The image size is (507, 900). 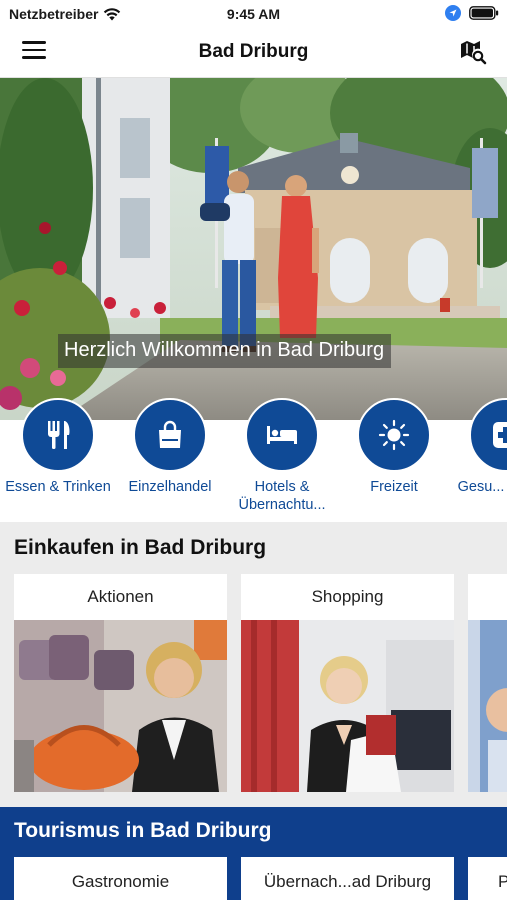 I want to click on category-essen-trinken: Essen & Trinken, so click(x=58, y=447).